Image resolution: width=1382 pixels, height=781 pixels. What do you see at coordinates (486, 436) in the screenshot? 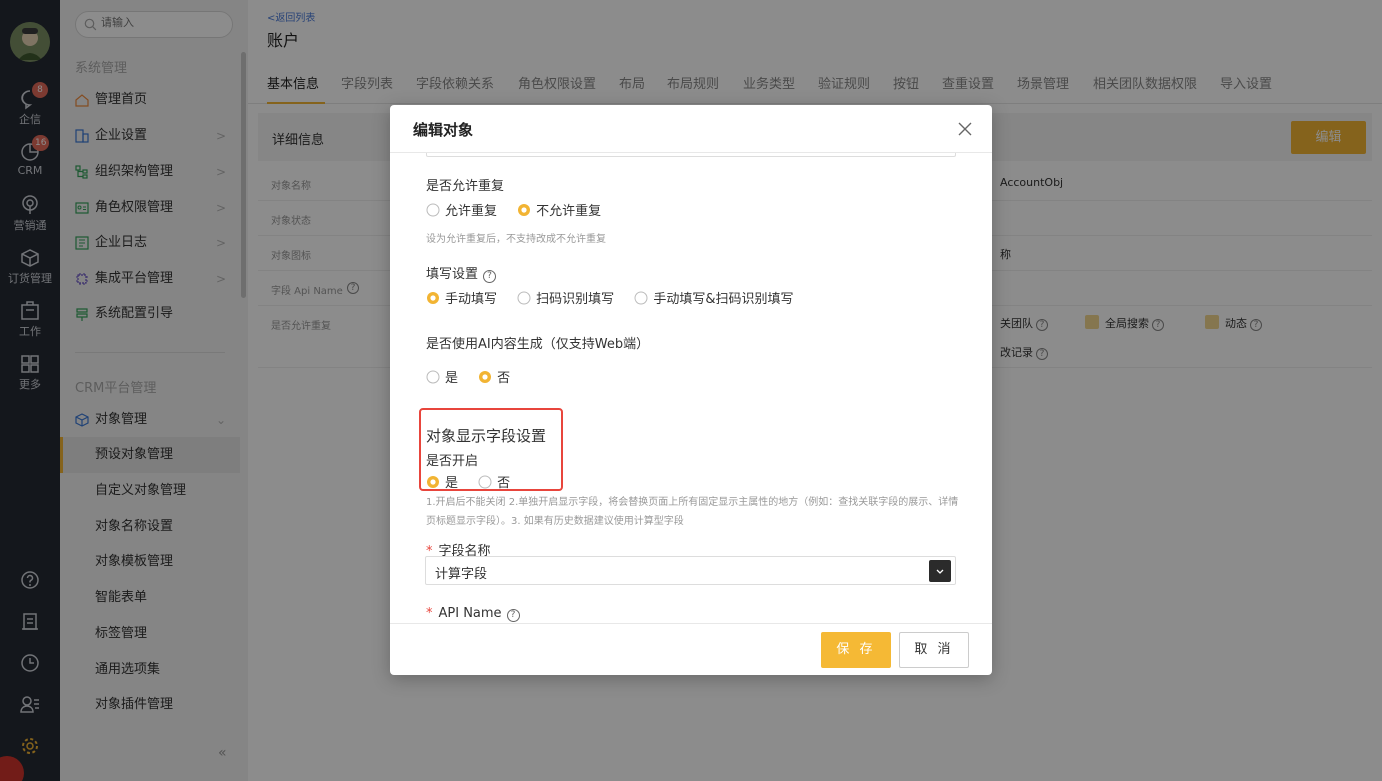
I see `display-field-title: 对象显示字段设置` at bounding box center [486, 436].